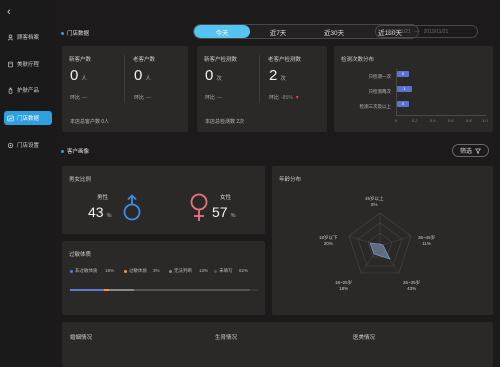 The width and height of the screenshot is (500, 367). Describe the element at coordinates (396, 120) in the screenshot. I see `x-tick: 0` at that location.